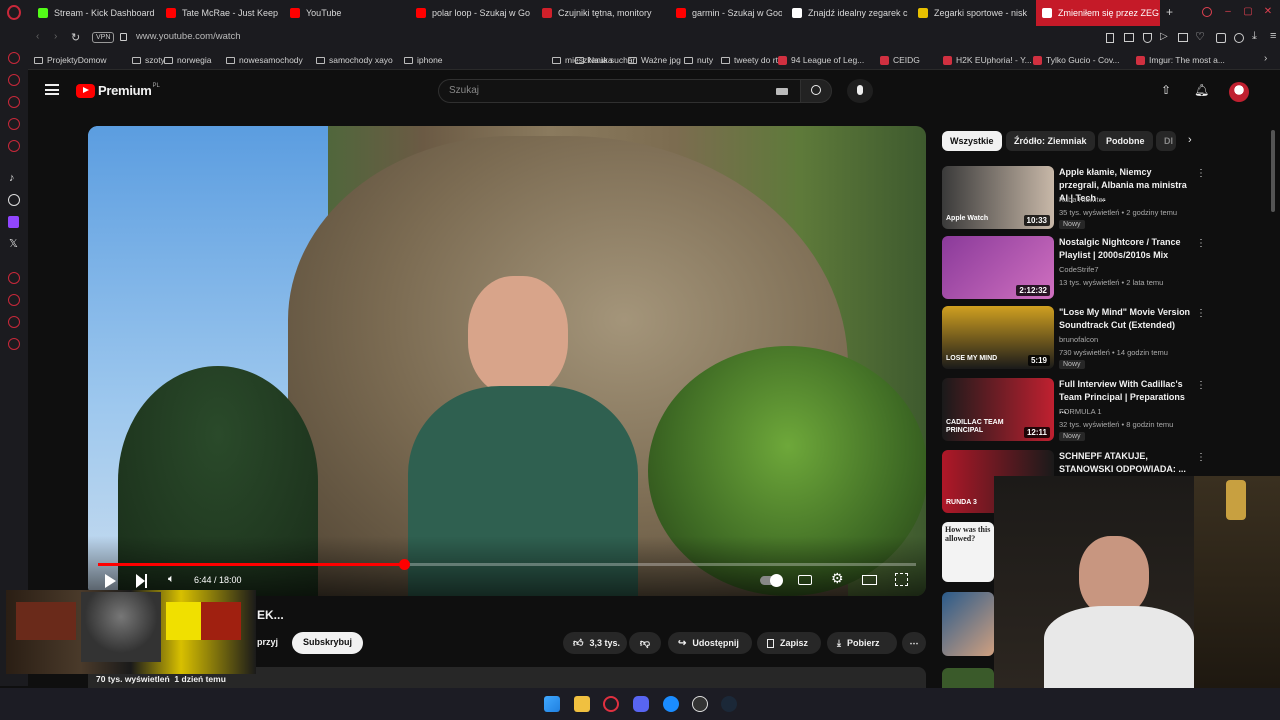  I want to click on progress-scrubber, so click(404, 564).